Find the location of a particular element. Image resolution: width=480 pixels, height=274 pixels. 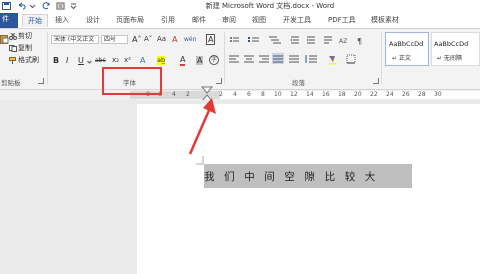

paragraph-group-label: 段落 is located at coordinates (298, 83).